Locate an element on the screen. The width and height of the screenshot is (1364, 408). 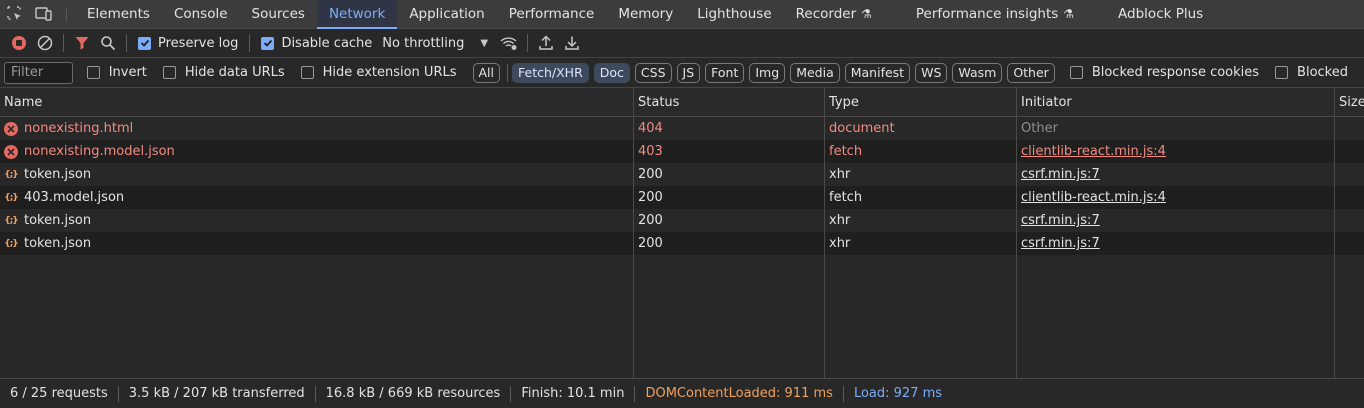
request-name: nonexisting.html is located at coordinates (79, 128).